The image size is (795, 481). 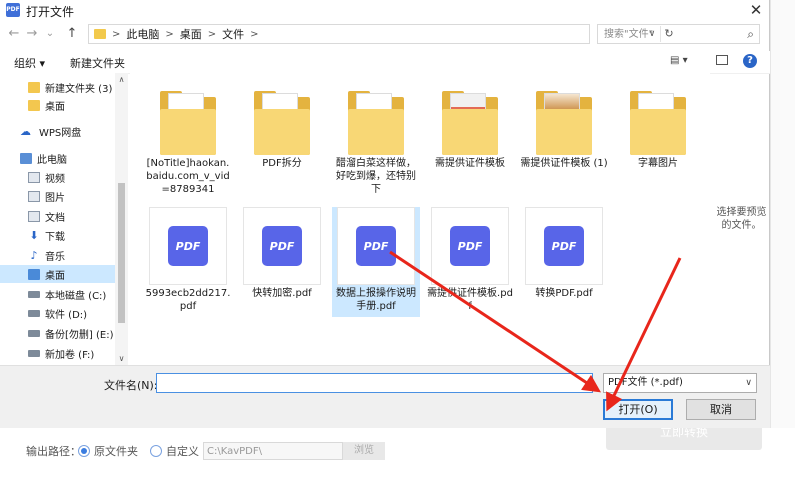 I want to click on sidebar-item-music: ♪ 音乐, so click(x=57, y=255).